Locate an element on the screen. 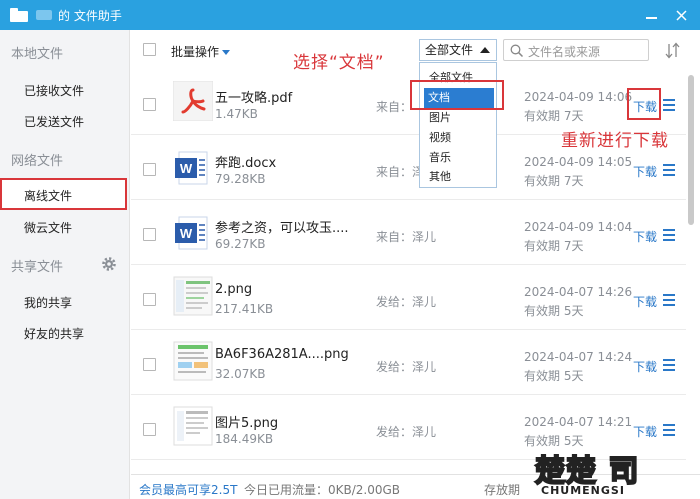 This screenshot has height=499, width=700. traffic-usage: 今日已用流量：0KB/2.00GB is located at coordinates (322, 490).